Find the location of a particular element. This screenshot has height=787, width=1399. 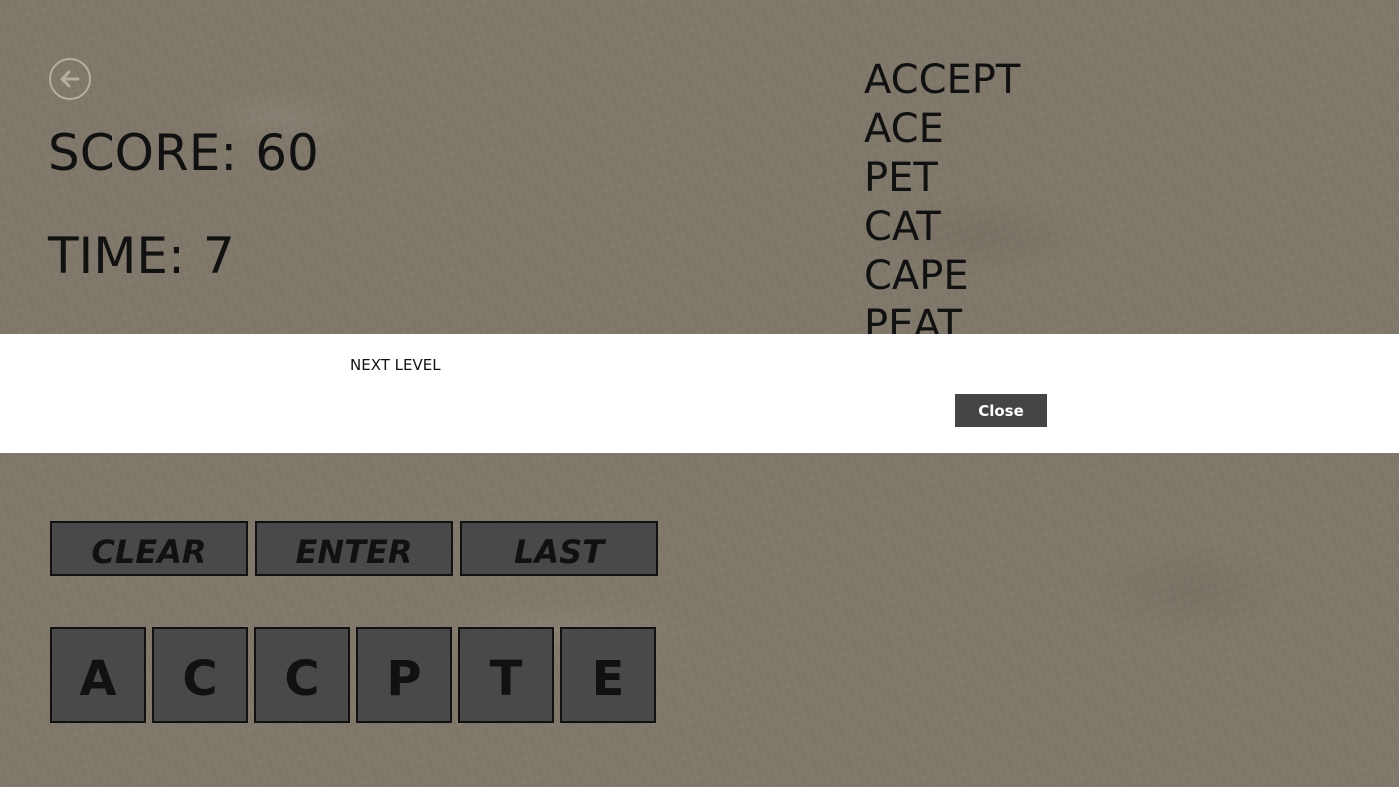

found-word: ACCEPT is located at coordinates (942, 80).